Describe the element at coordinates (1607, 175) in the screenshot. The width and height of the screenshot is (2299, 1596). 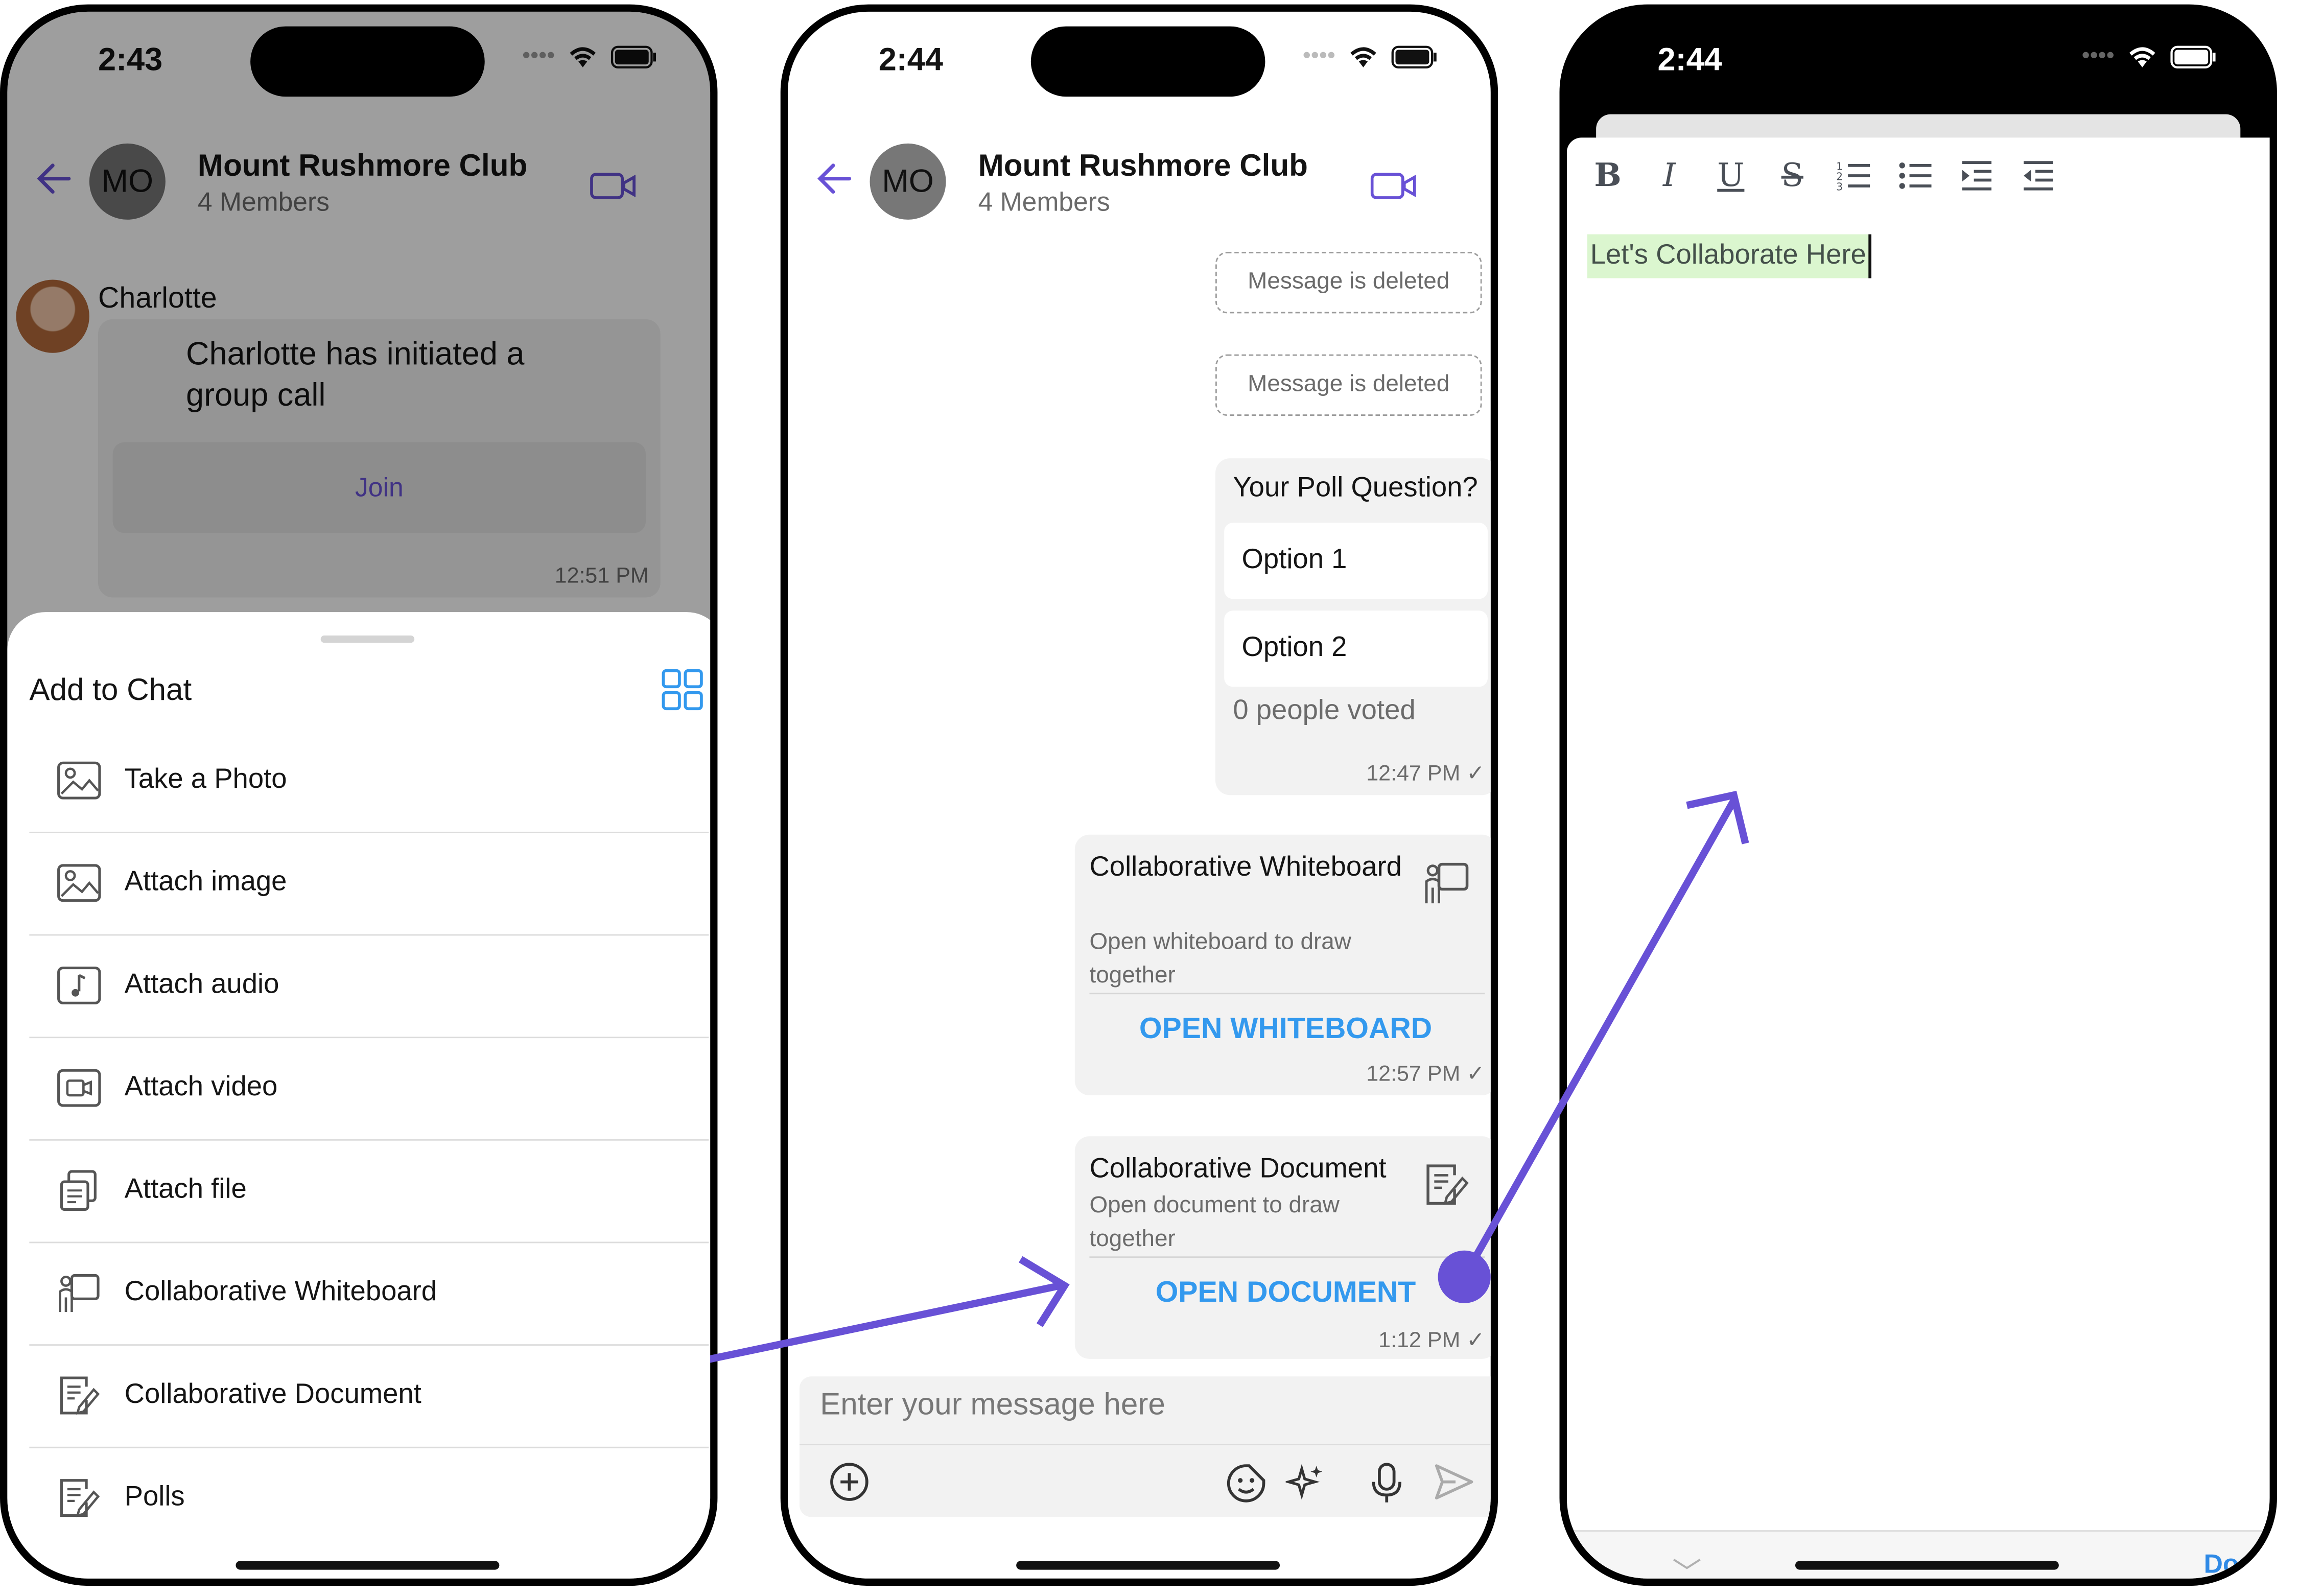
I see `bold-button: B` at that location.